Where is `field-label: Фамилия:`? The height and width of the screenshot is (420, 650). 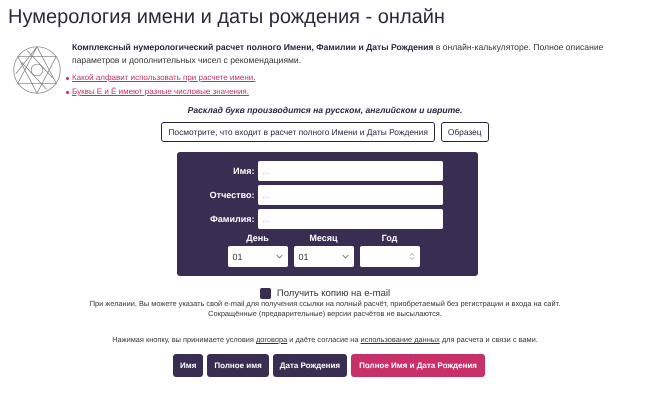
field-label: Фамилия: is located at coordinates (232, 219).